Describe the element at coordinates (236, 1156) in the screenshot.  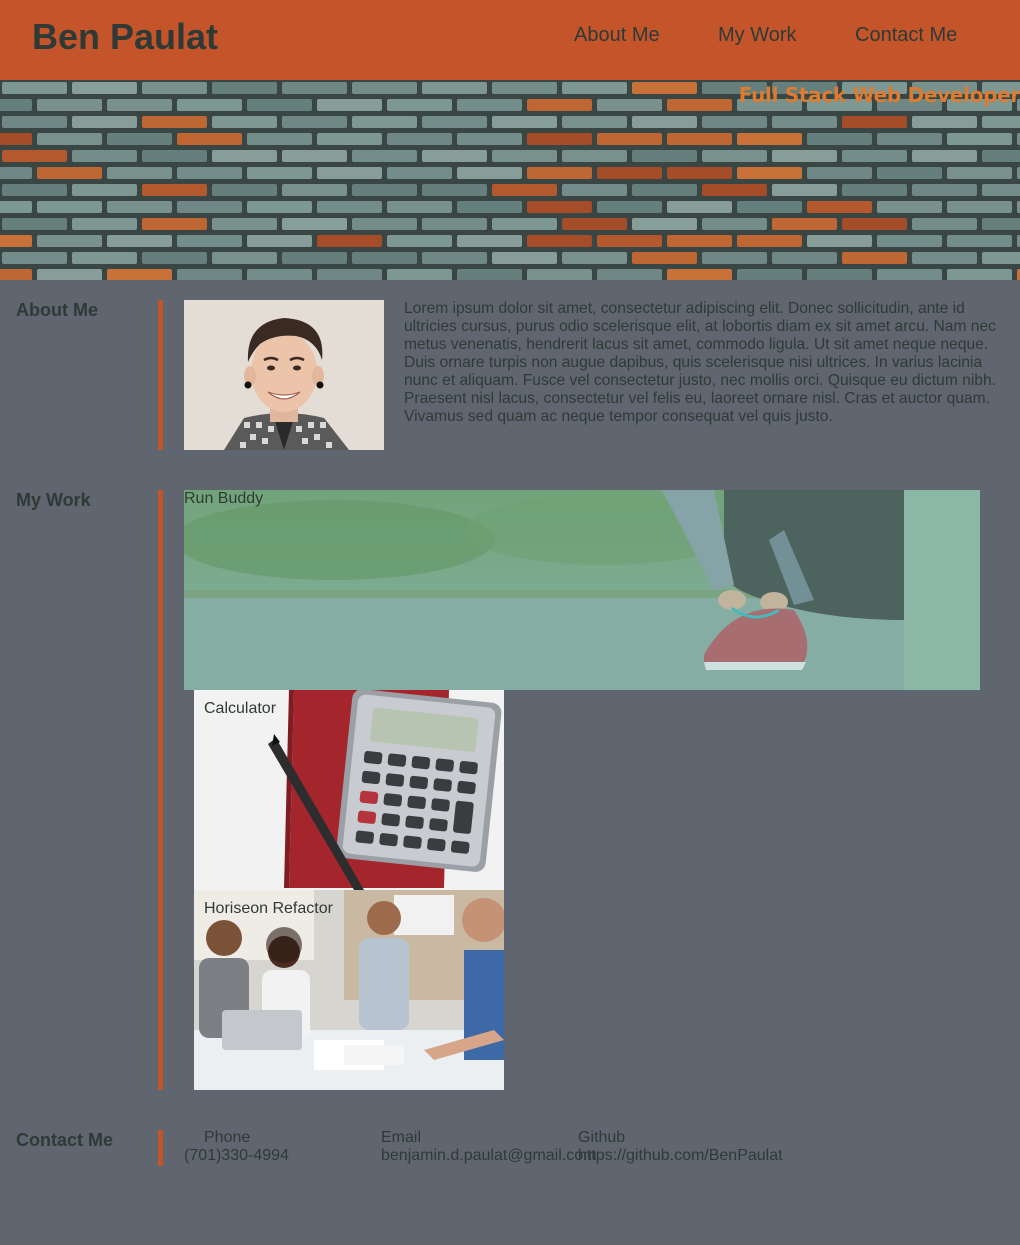
I see `phone-value: (701)330-4994` at that location.